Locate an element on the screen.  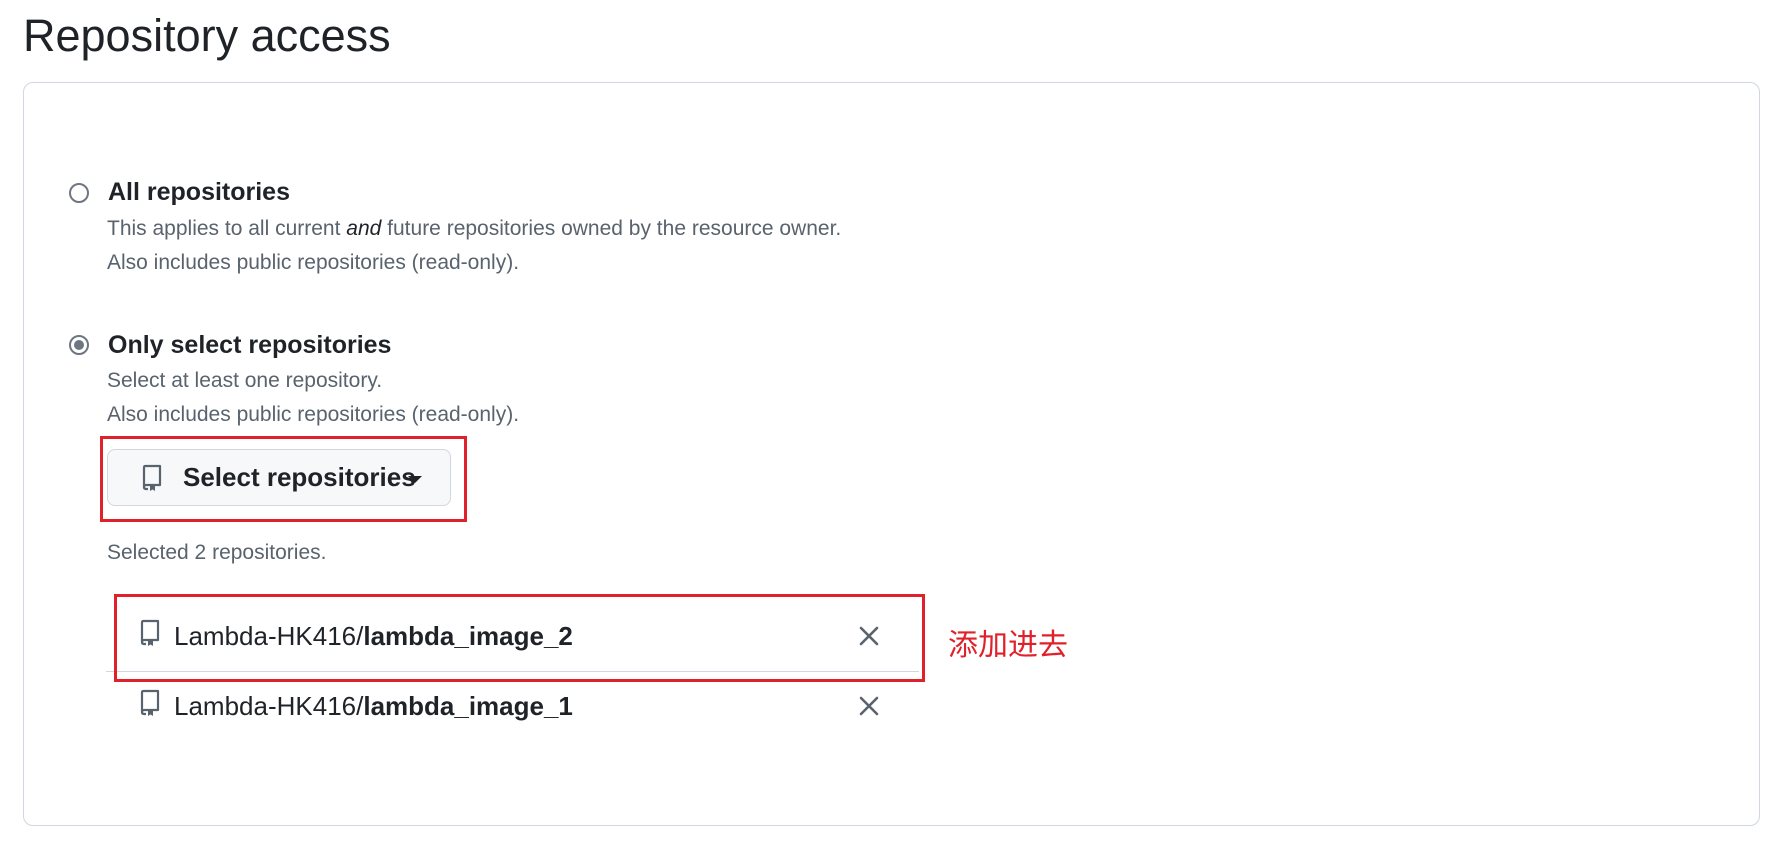
only-select-repositories-radio is located at coordinates (79, 345).